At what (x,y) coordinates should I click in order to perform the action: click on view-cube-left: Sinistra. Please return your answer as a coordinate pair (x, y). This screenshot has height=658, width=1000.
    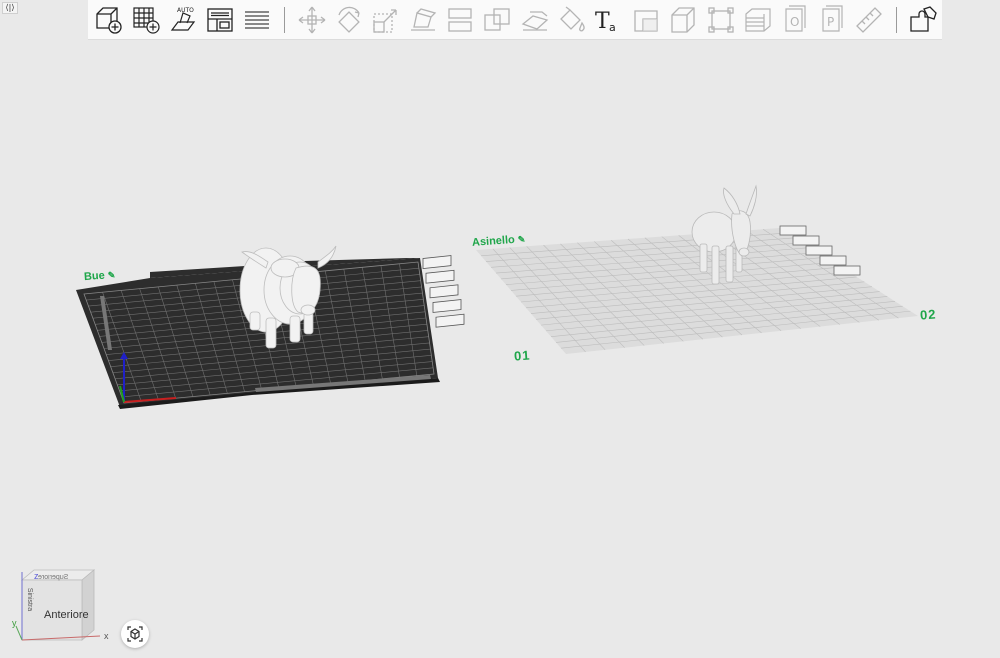
    Looking at the image, I should click on (29, 599).